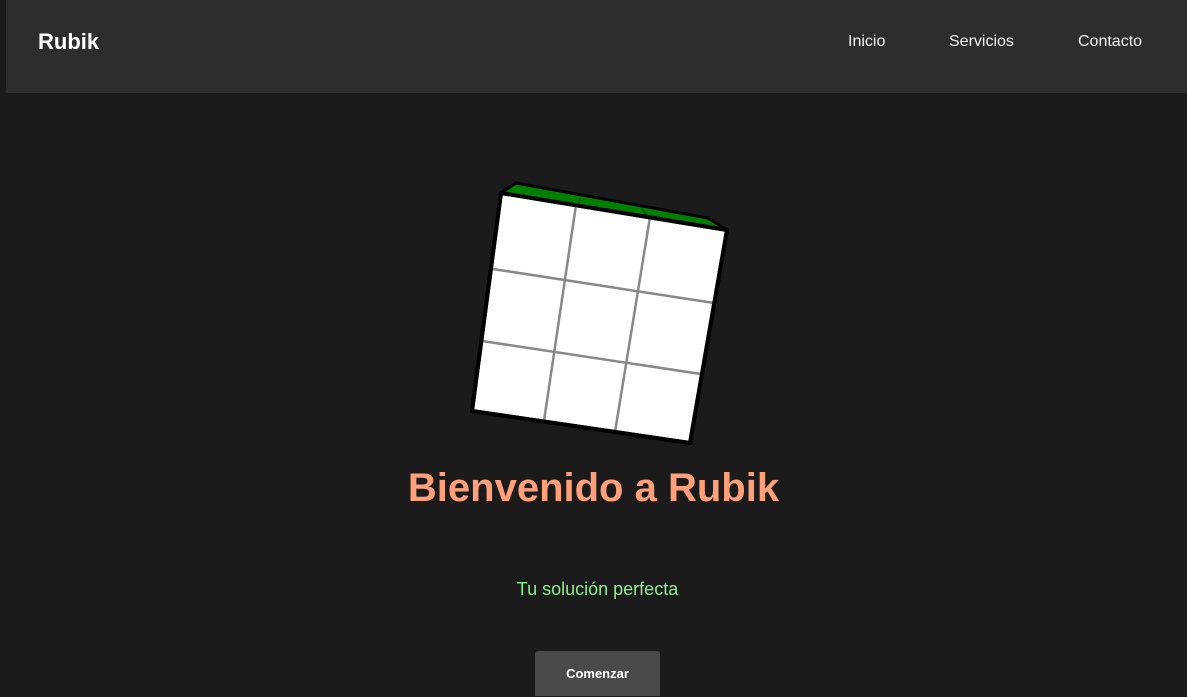 The image size is (1187, 697). What do you see at coordinates (597, 589) in the screenshot?
I see `hero-subtitle: Tu solución perfecta` at bounding box center [597, 589].